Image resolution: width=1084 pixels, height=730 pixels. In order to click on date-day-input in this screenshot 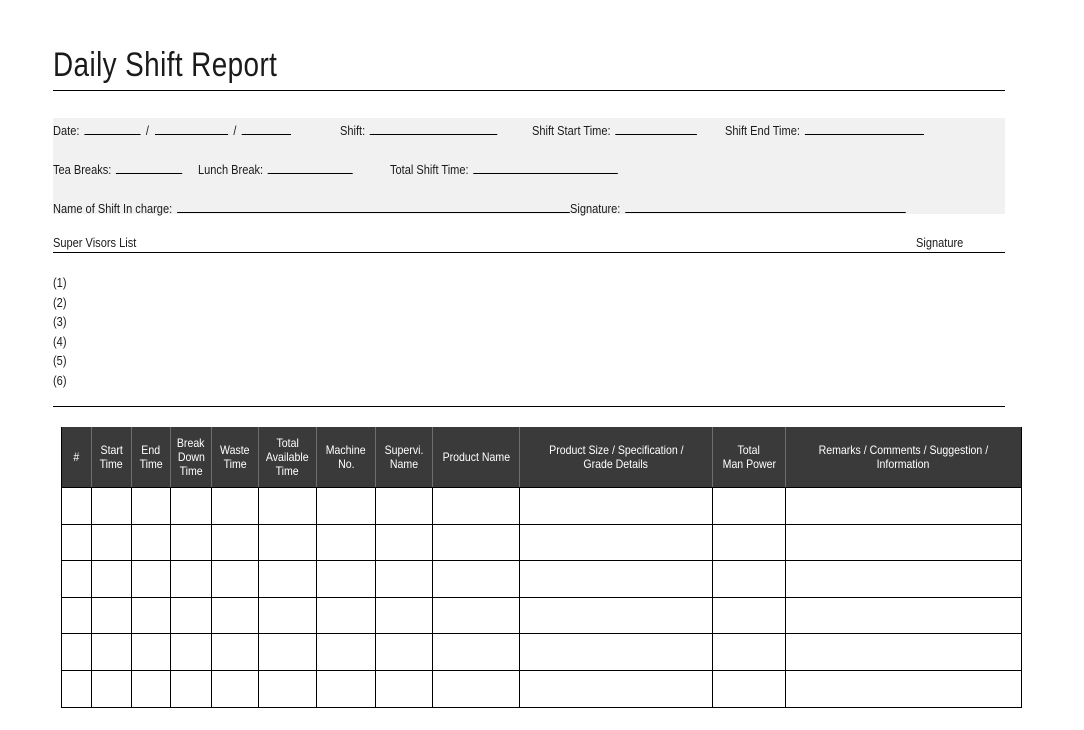, I will do `click(112, 128)`.